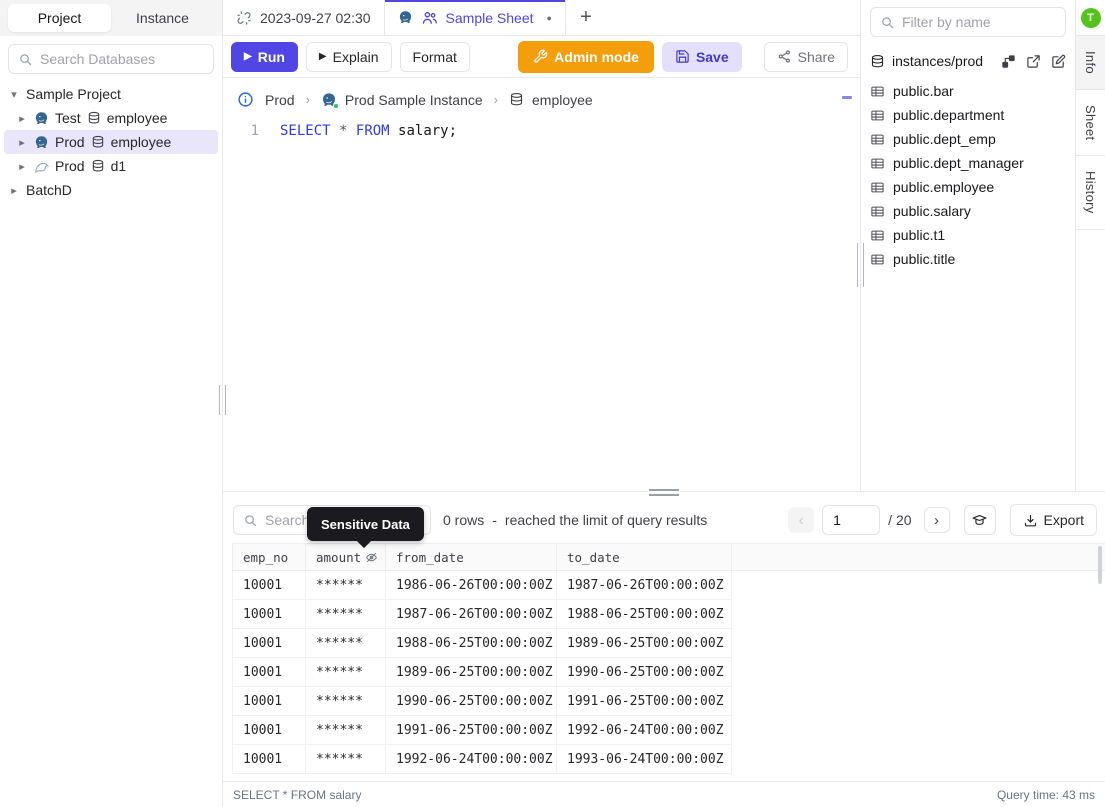 The height and width of the screenshot is (807, 1105). What do you see at coordinates (304, 17) in the screenshot?
I see `tab-adhoc-sheet: 2023-09-27 02:30` at bounding box center [304, 17].